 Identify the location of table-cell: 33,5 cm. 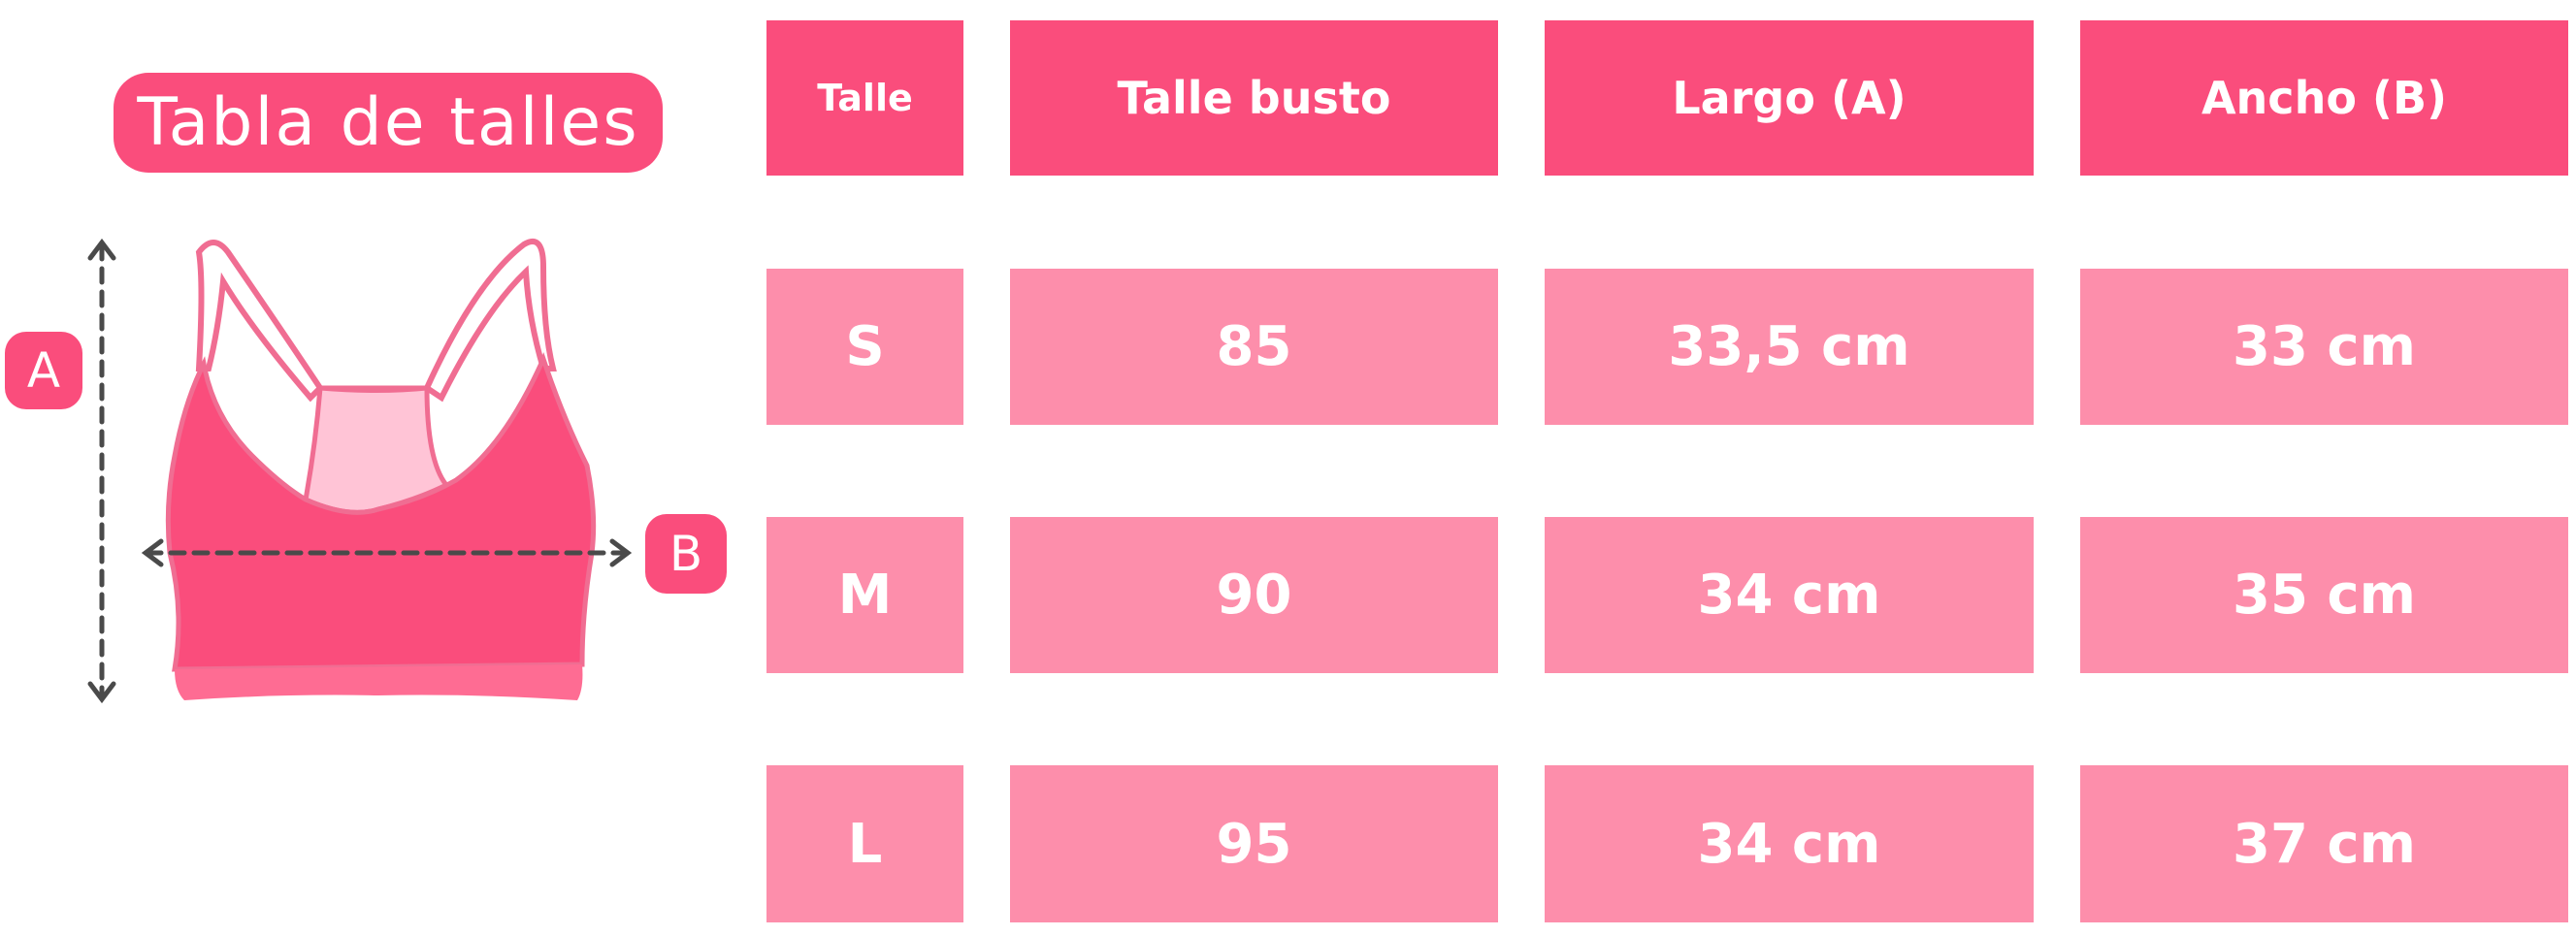
(1790, 347).